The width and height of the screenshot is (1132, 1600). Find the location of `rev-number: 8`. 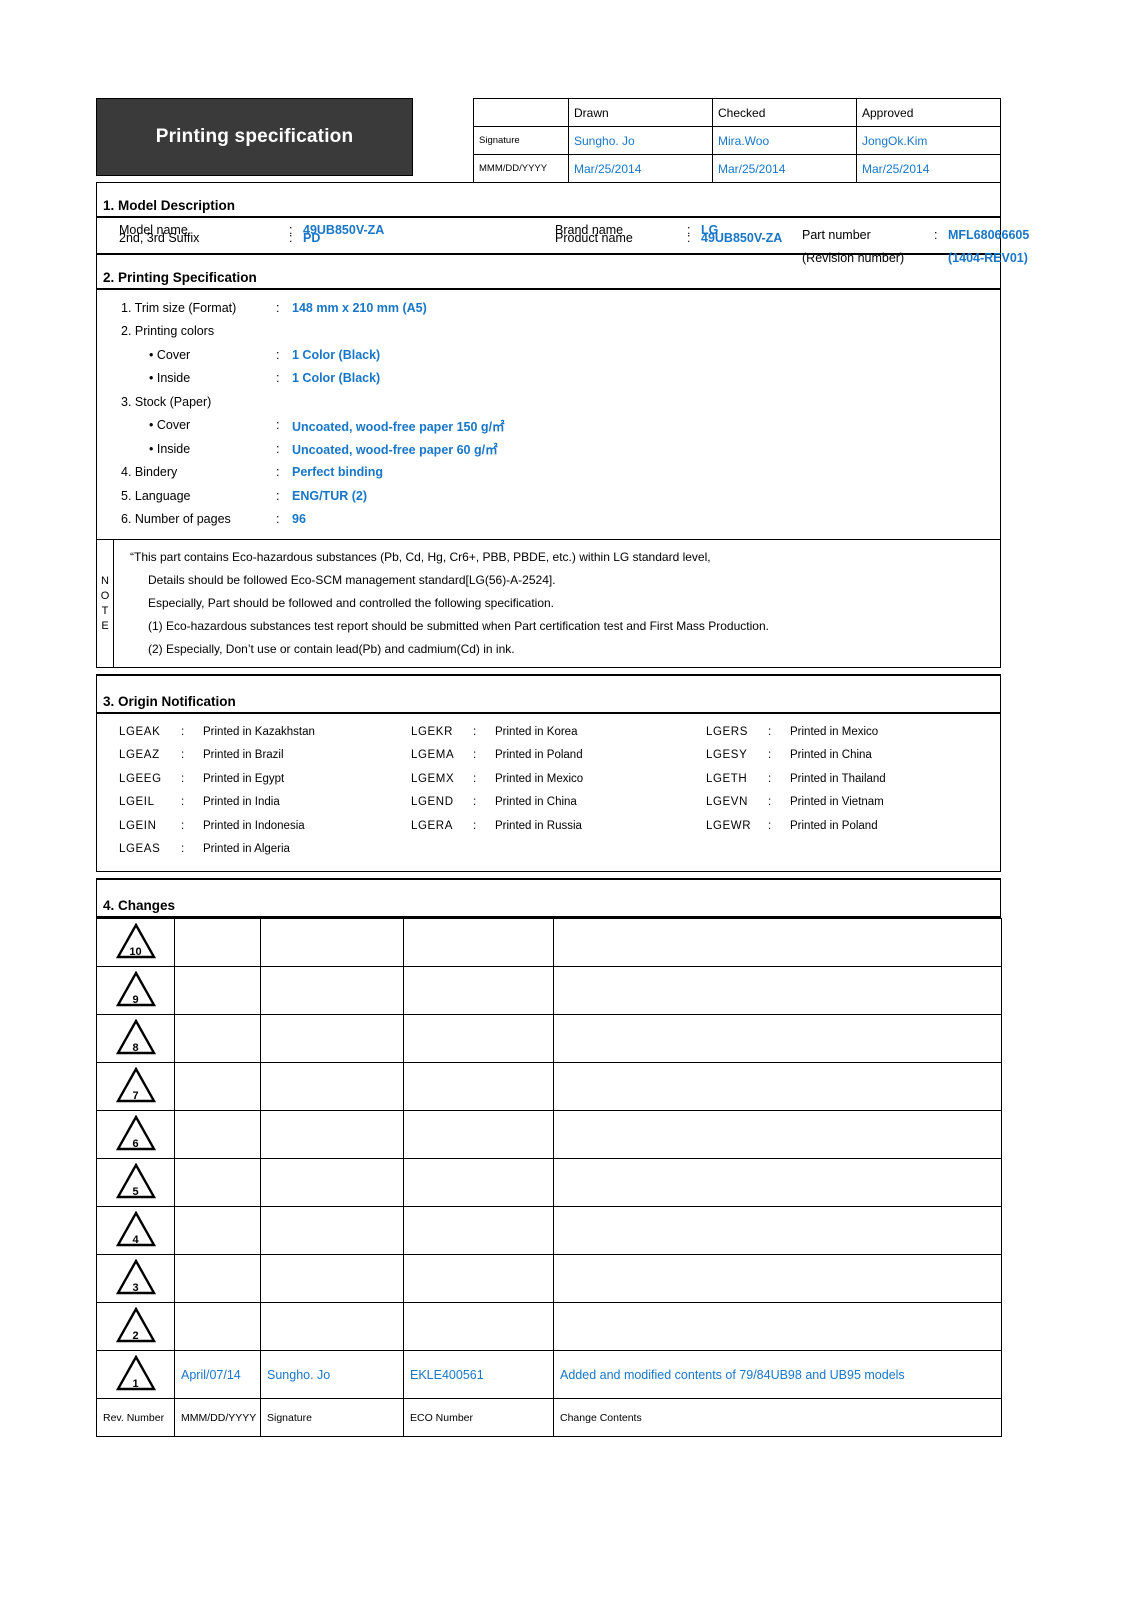

rev-number: 8 is located at coordinates (135, 1048).